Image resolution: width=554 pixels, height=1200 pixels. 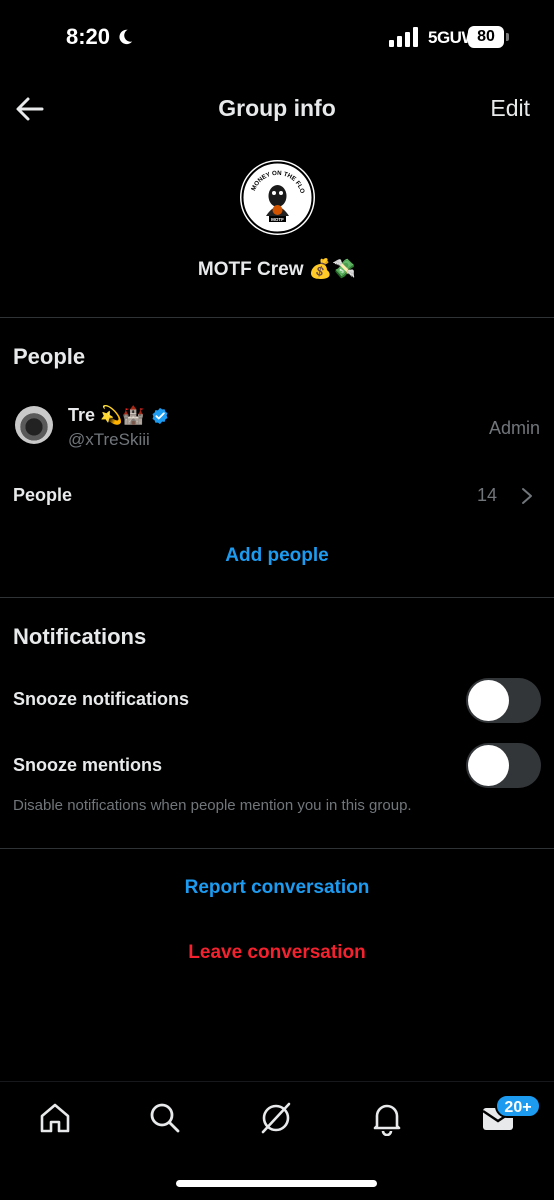 I want to click on group-name: MOTF Crew 💰💸, so click(x=277, y=269).